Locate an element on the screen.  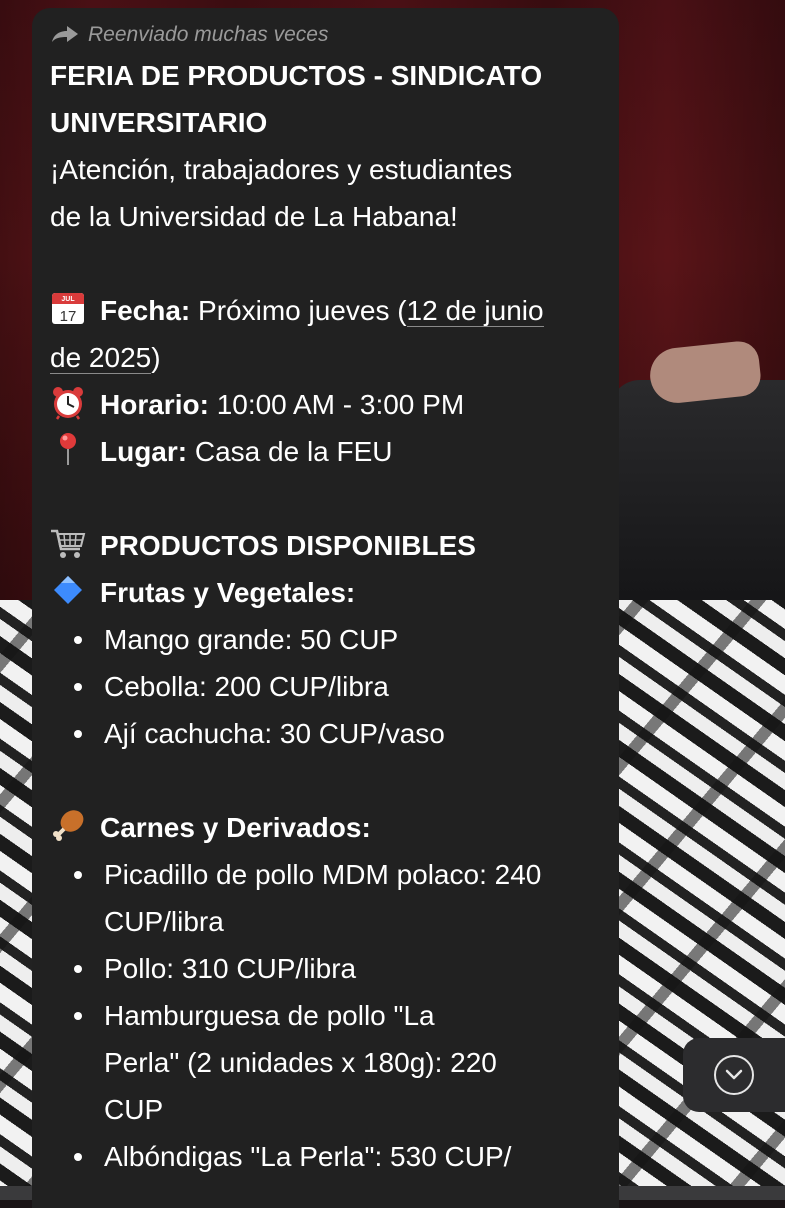
carnes-heading: Carnes y Derivados: is located at coordinates (334, 827).